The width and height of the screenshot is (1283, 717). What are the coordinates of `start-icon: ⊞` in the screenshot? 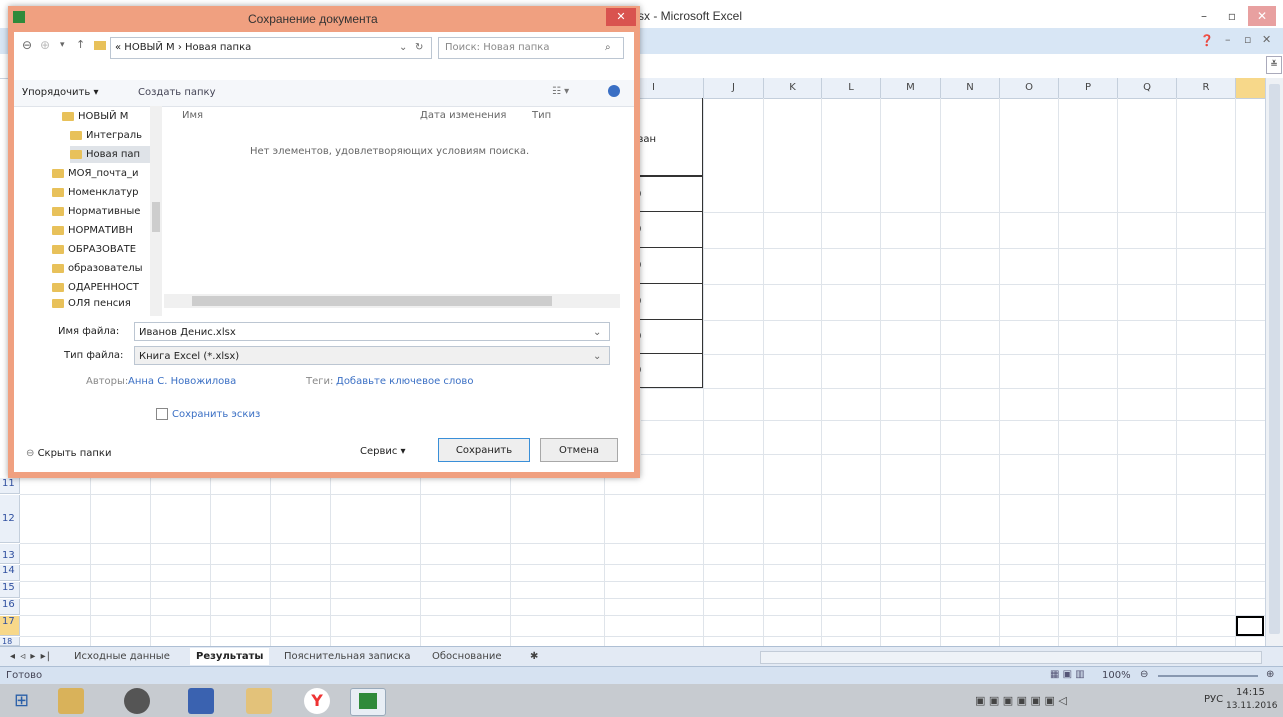 It's located at (21, 700).